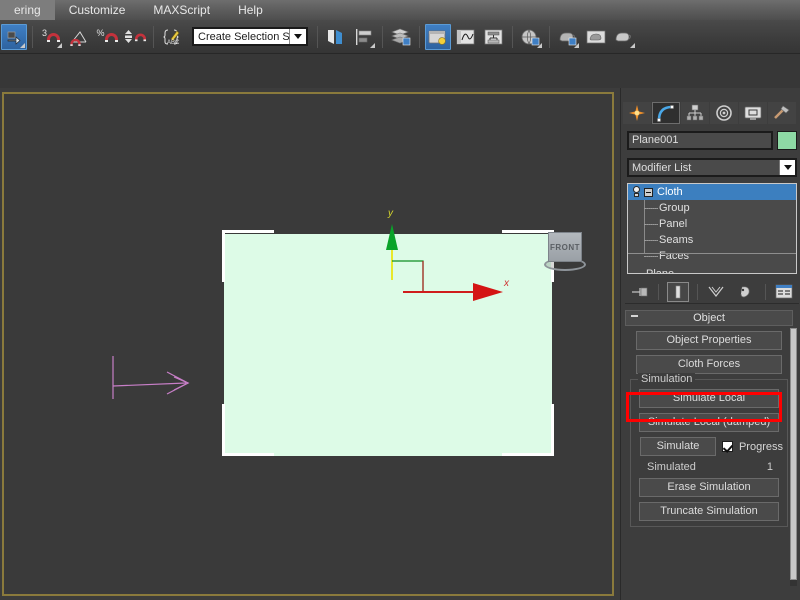 This screenshot has height=600, width=800. What do you see at coordinates (438, 36) in the screenshot?
I see `material-editor-icon` at bounding box center [438, 36].